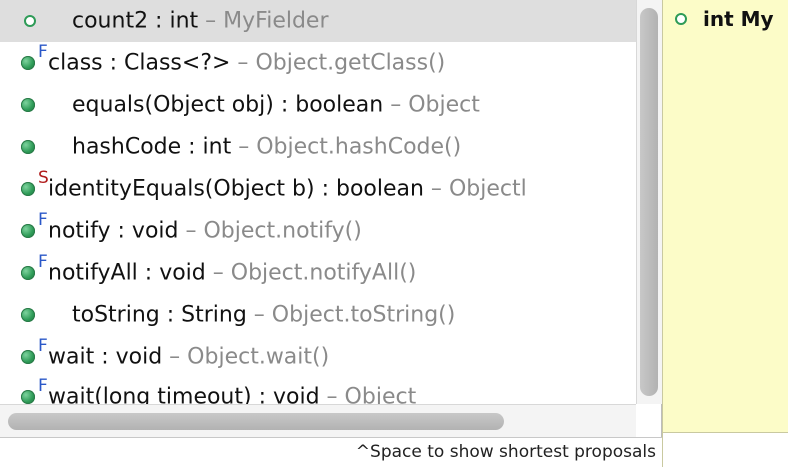  What do you see at coordinates (184, 394) in the screenshot?
I see `proposal-label: wait(long timeout) : void` at bounding box center [184, 394].